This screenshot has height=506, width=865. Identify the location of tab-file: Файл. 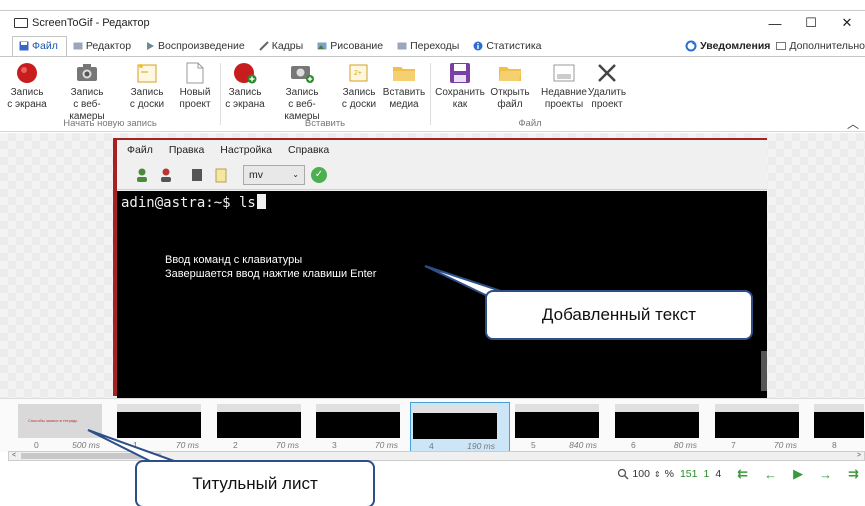
(39, 46).